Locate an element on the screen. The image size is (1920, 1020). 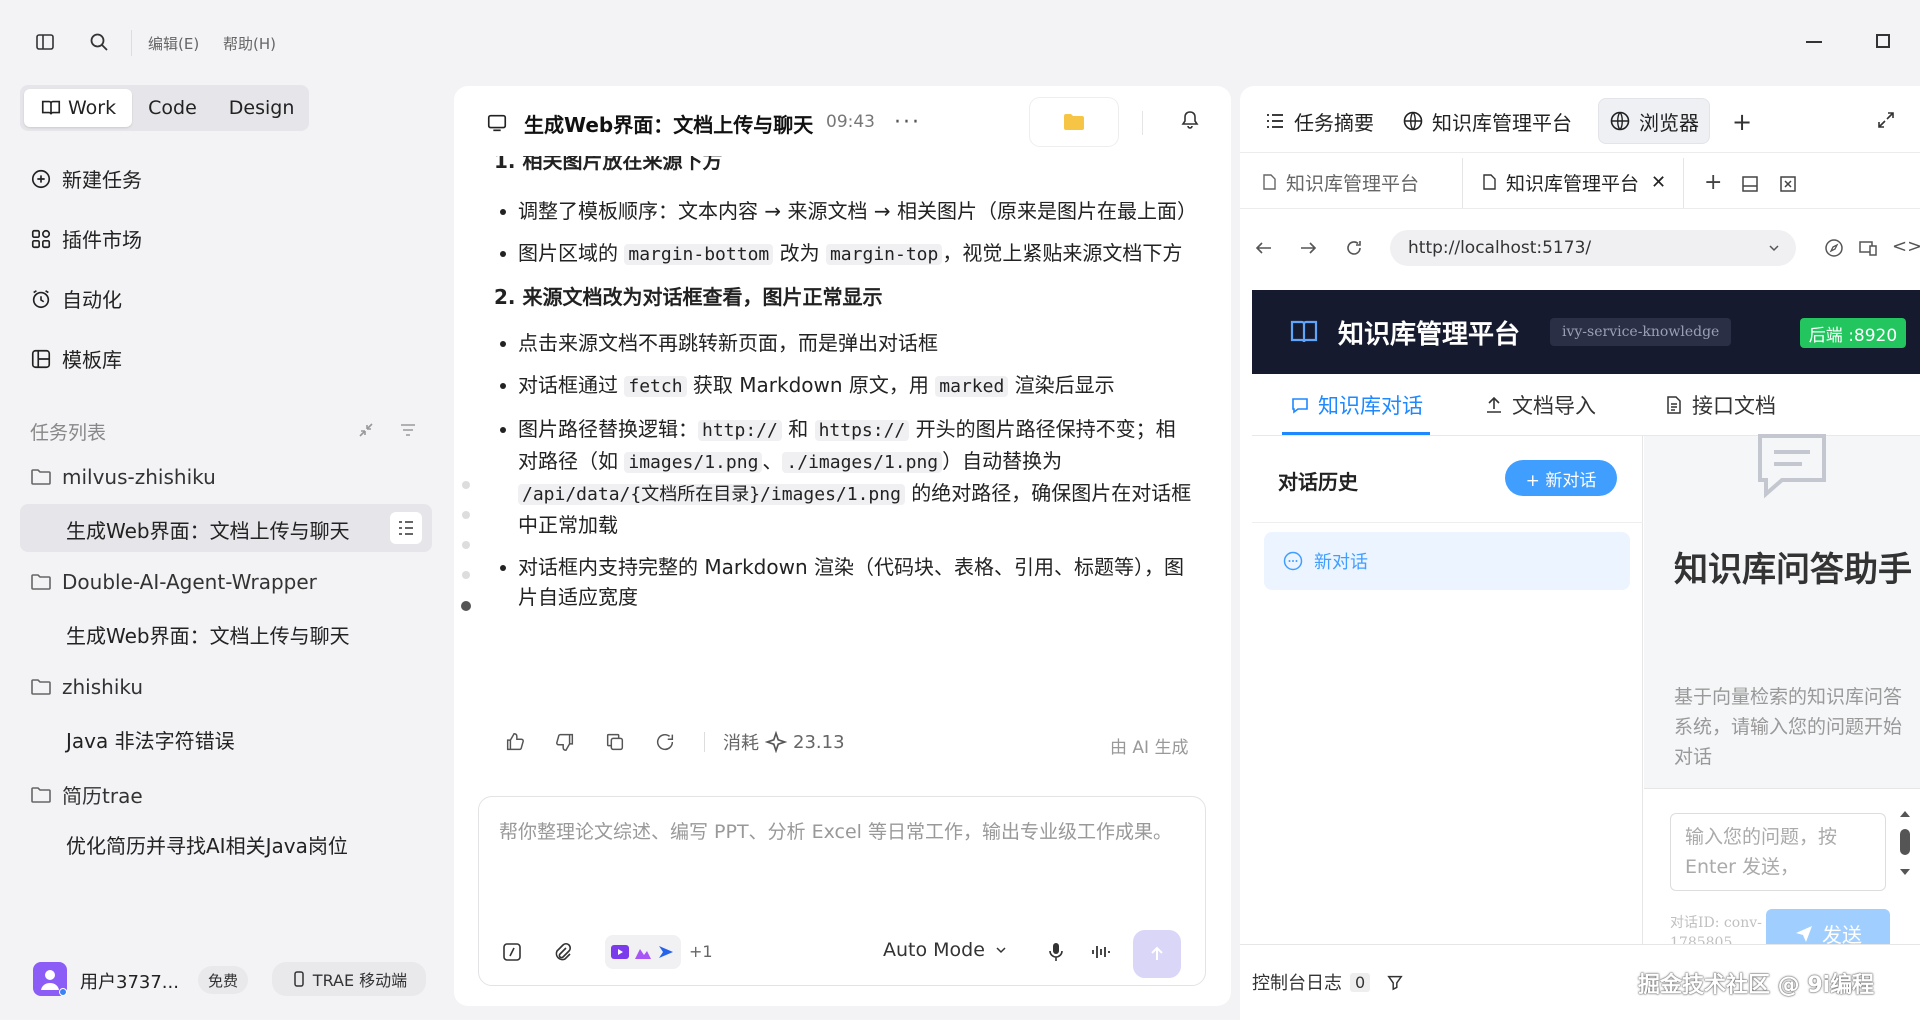
device-icon is located at coordinates (1868, 248).